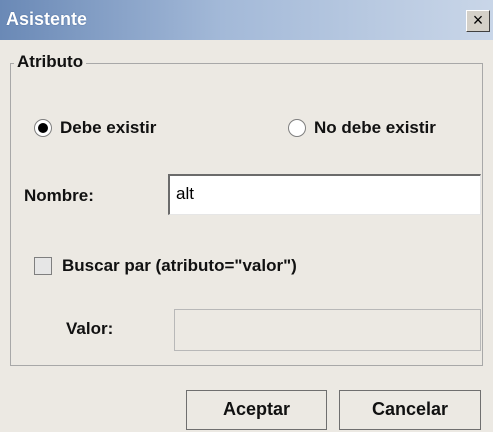 The height and width of the screenshot is (432, 493). What do you see at coordinates (43, 266) in the screenshot?
I see `checkbox-unchecked-icon` at bounding box center [43, 266].